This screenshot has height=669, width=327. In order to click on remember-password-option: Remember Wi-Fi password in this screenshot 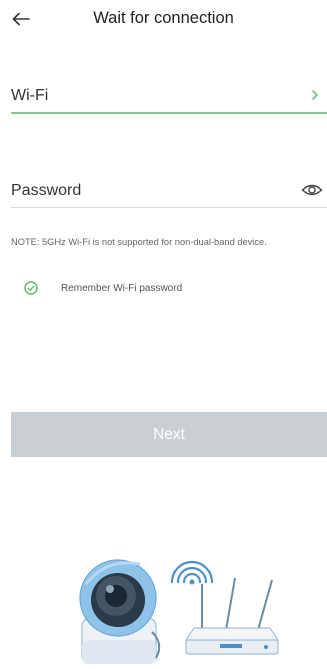, I will do `click(103, 288)`.